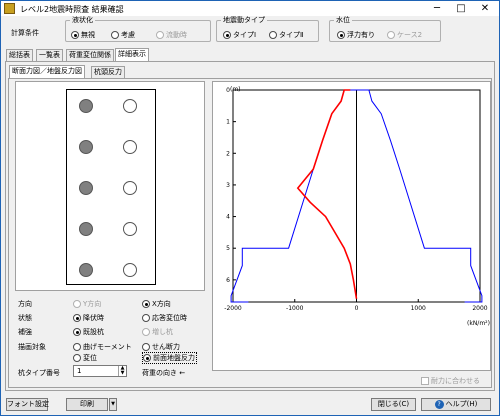 This screenshot has width=500, height=416. I want to click on radio-liquefaction-flow: 流動時, so click(171, 35).